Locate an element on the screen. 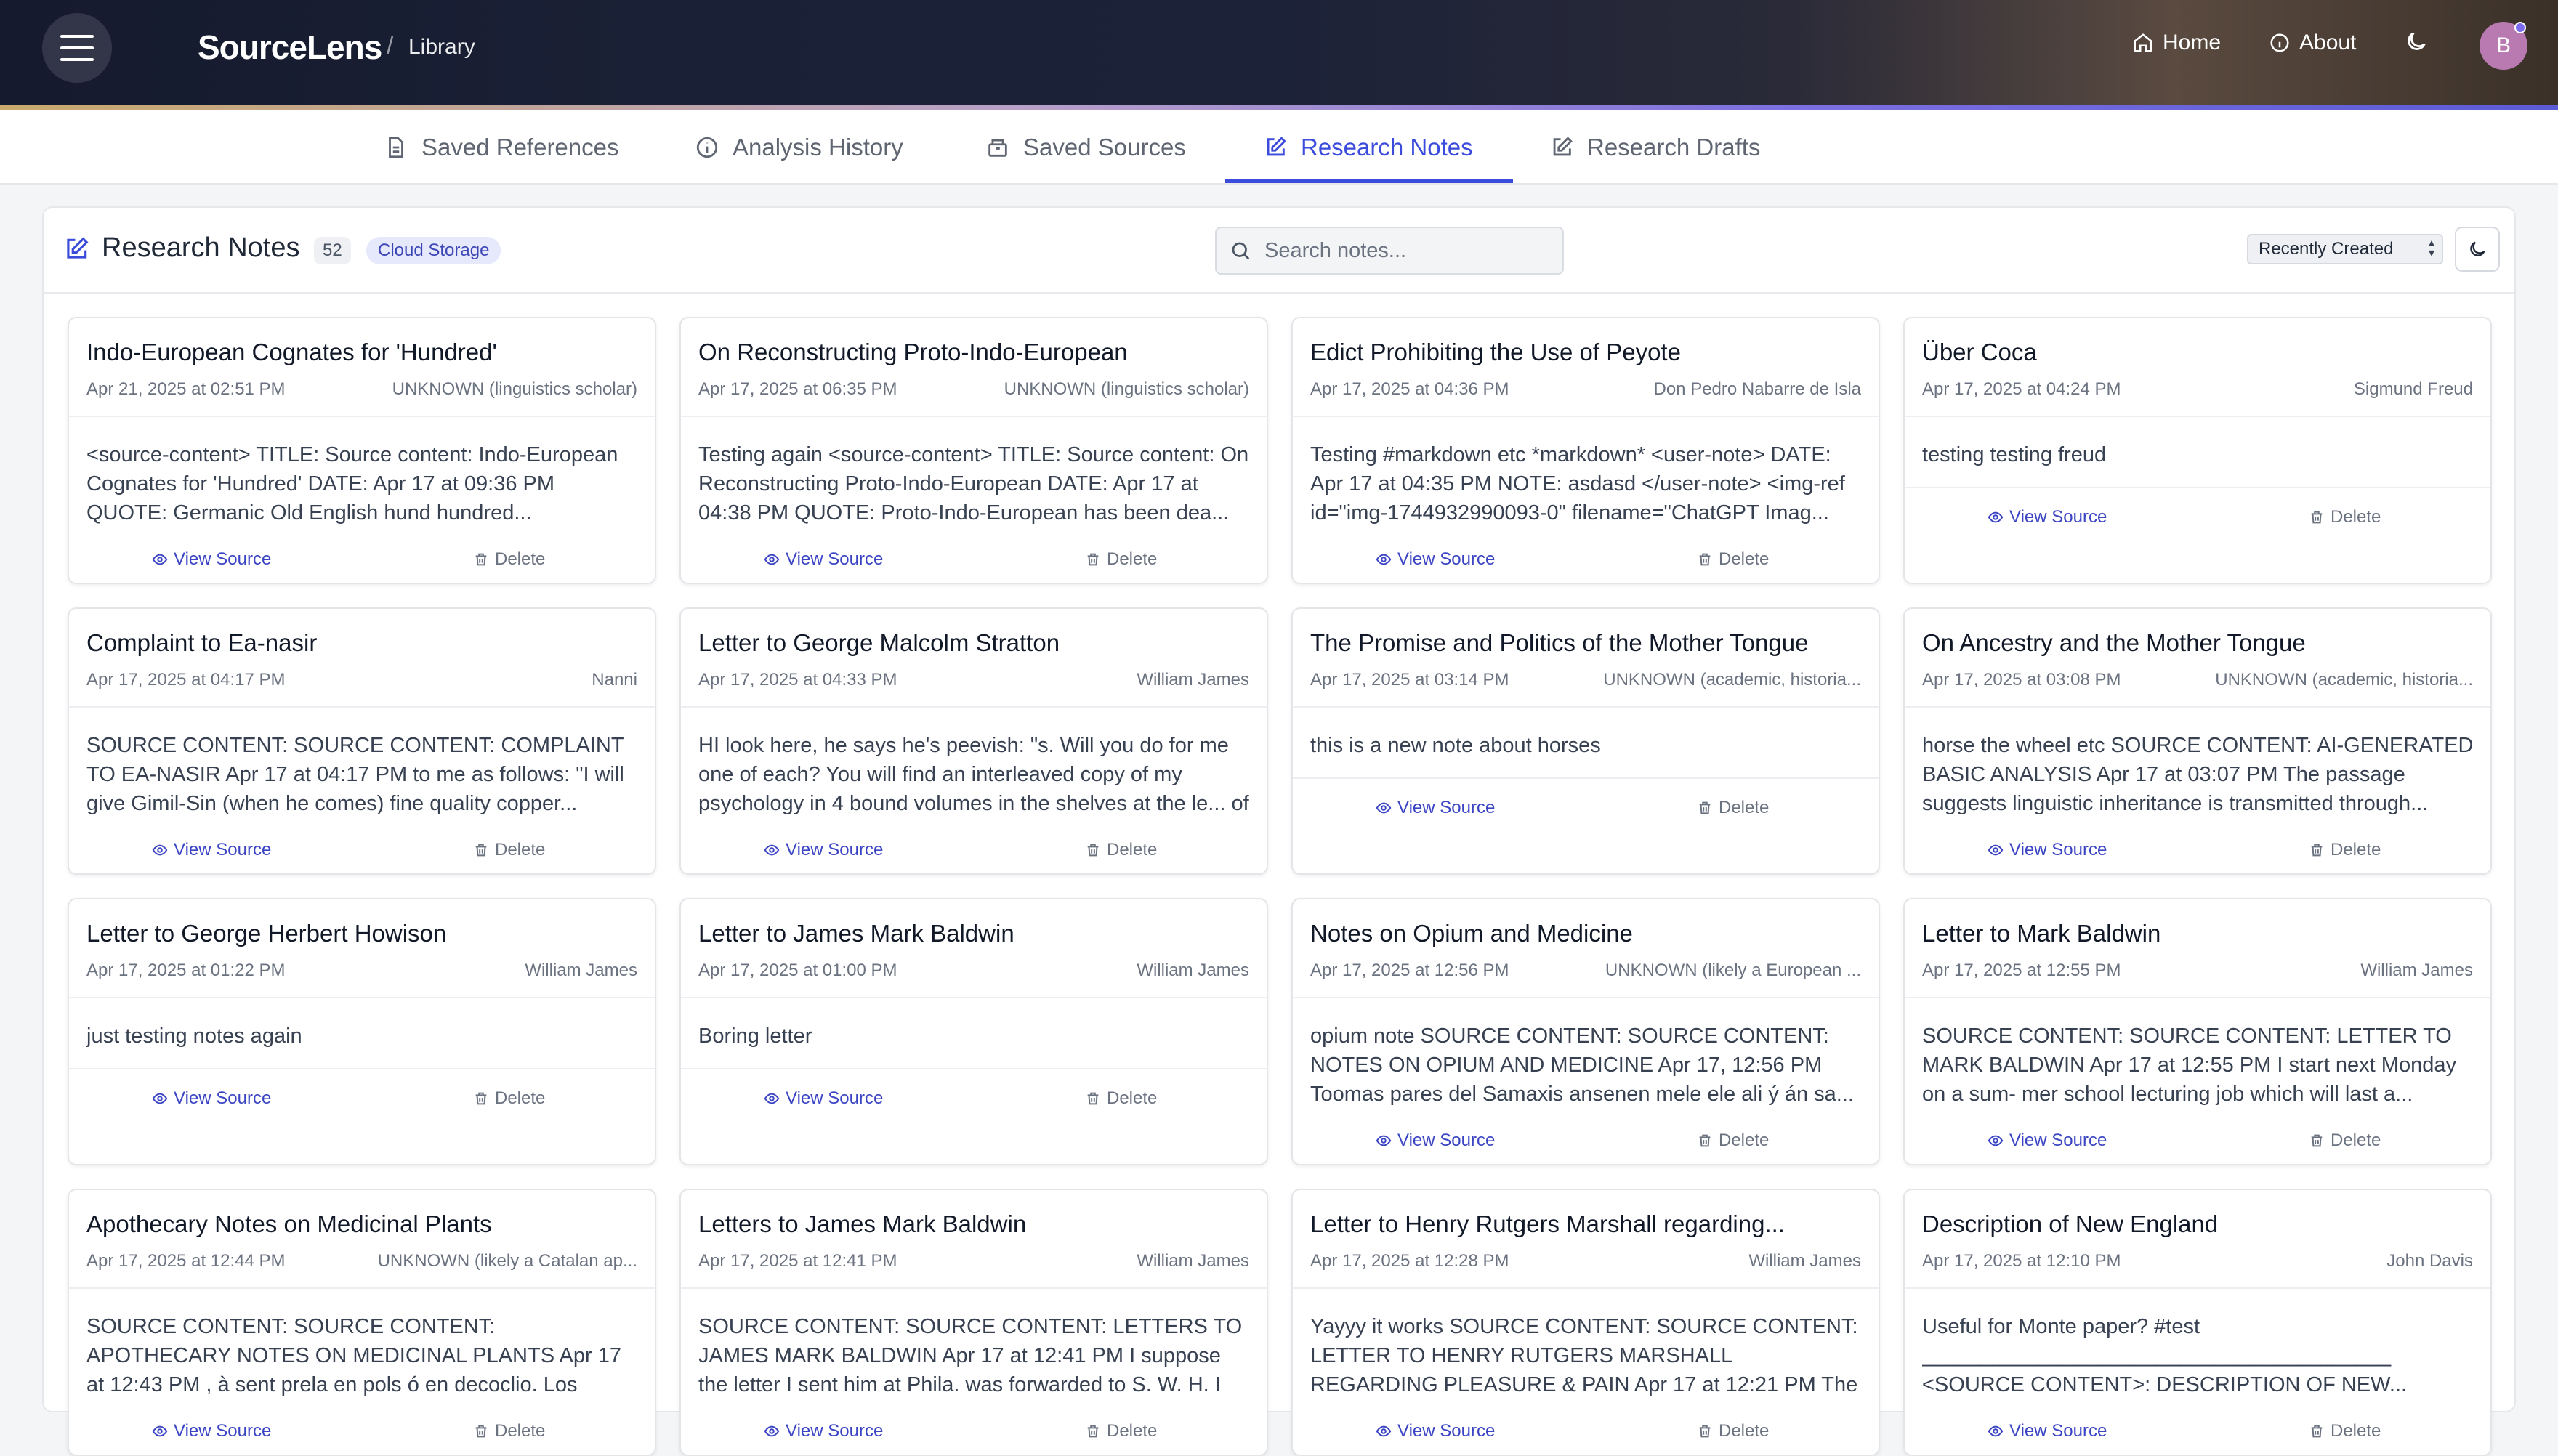 Image resolution: width=2558 pixels, height=1456 pixels. moon-icon is located at coordinates (2417, 41).